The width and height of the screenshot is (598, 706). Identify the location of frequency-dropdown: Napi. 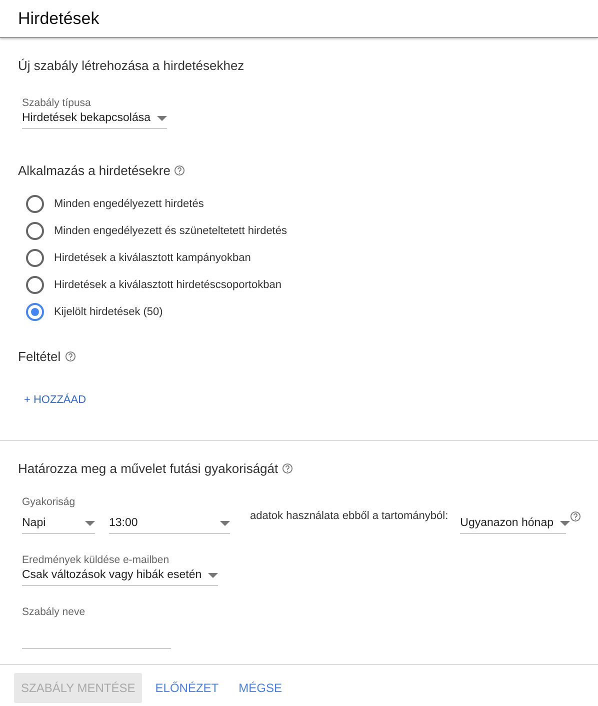
(58, 524).